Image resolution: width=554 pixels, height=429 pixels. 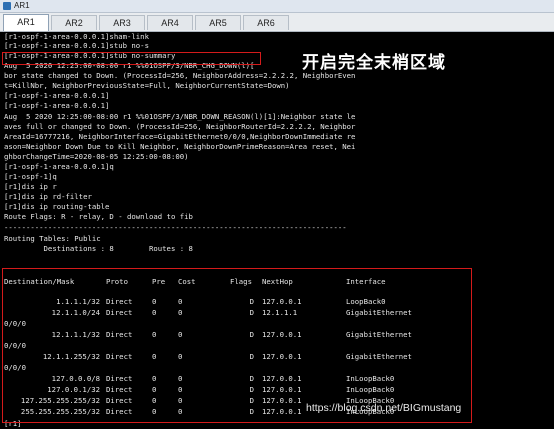 I want to click on window-title: AR1, so click(x=22, y=5).